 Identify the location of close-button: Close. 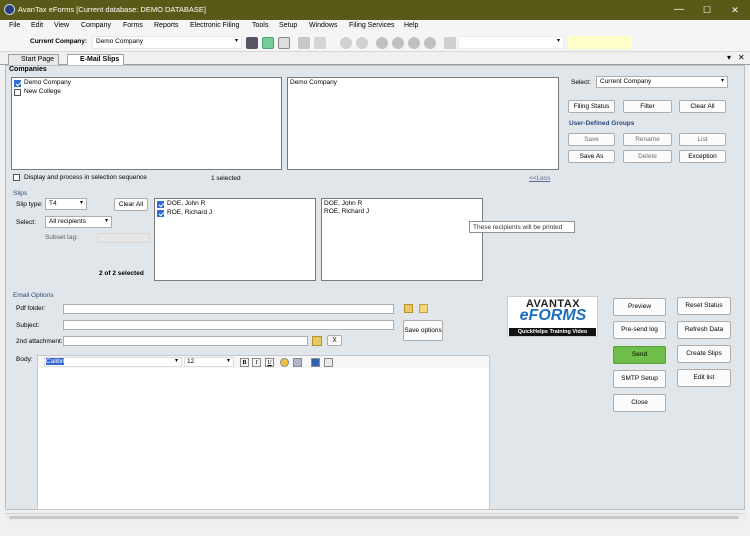
(639, 403).